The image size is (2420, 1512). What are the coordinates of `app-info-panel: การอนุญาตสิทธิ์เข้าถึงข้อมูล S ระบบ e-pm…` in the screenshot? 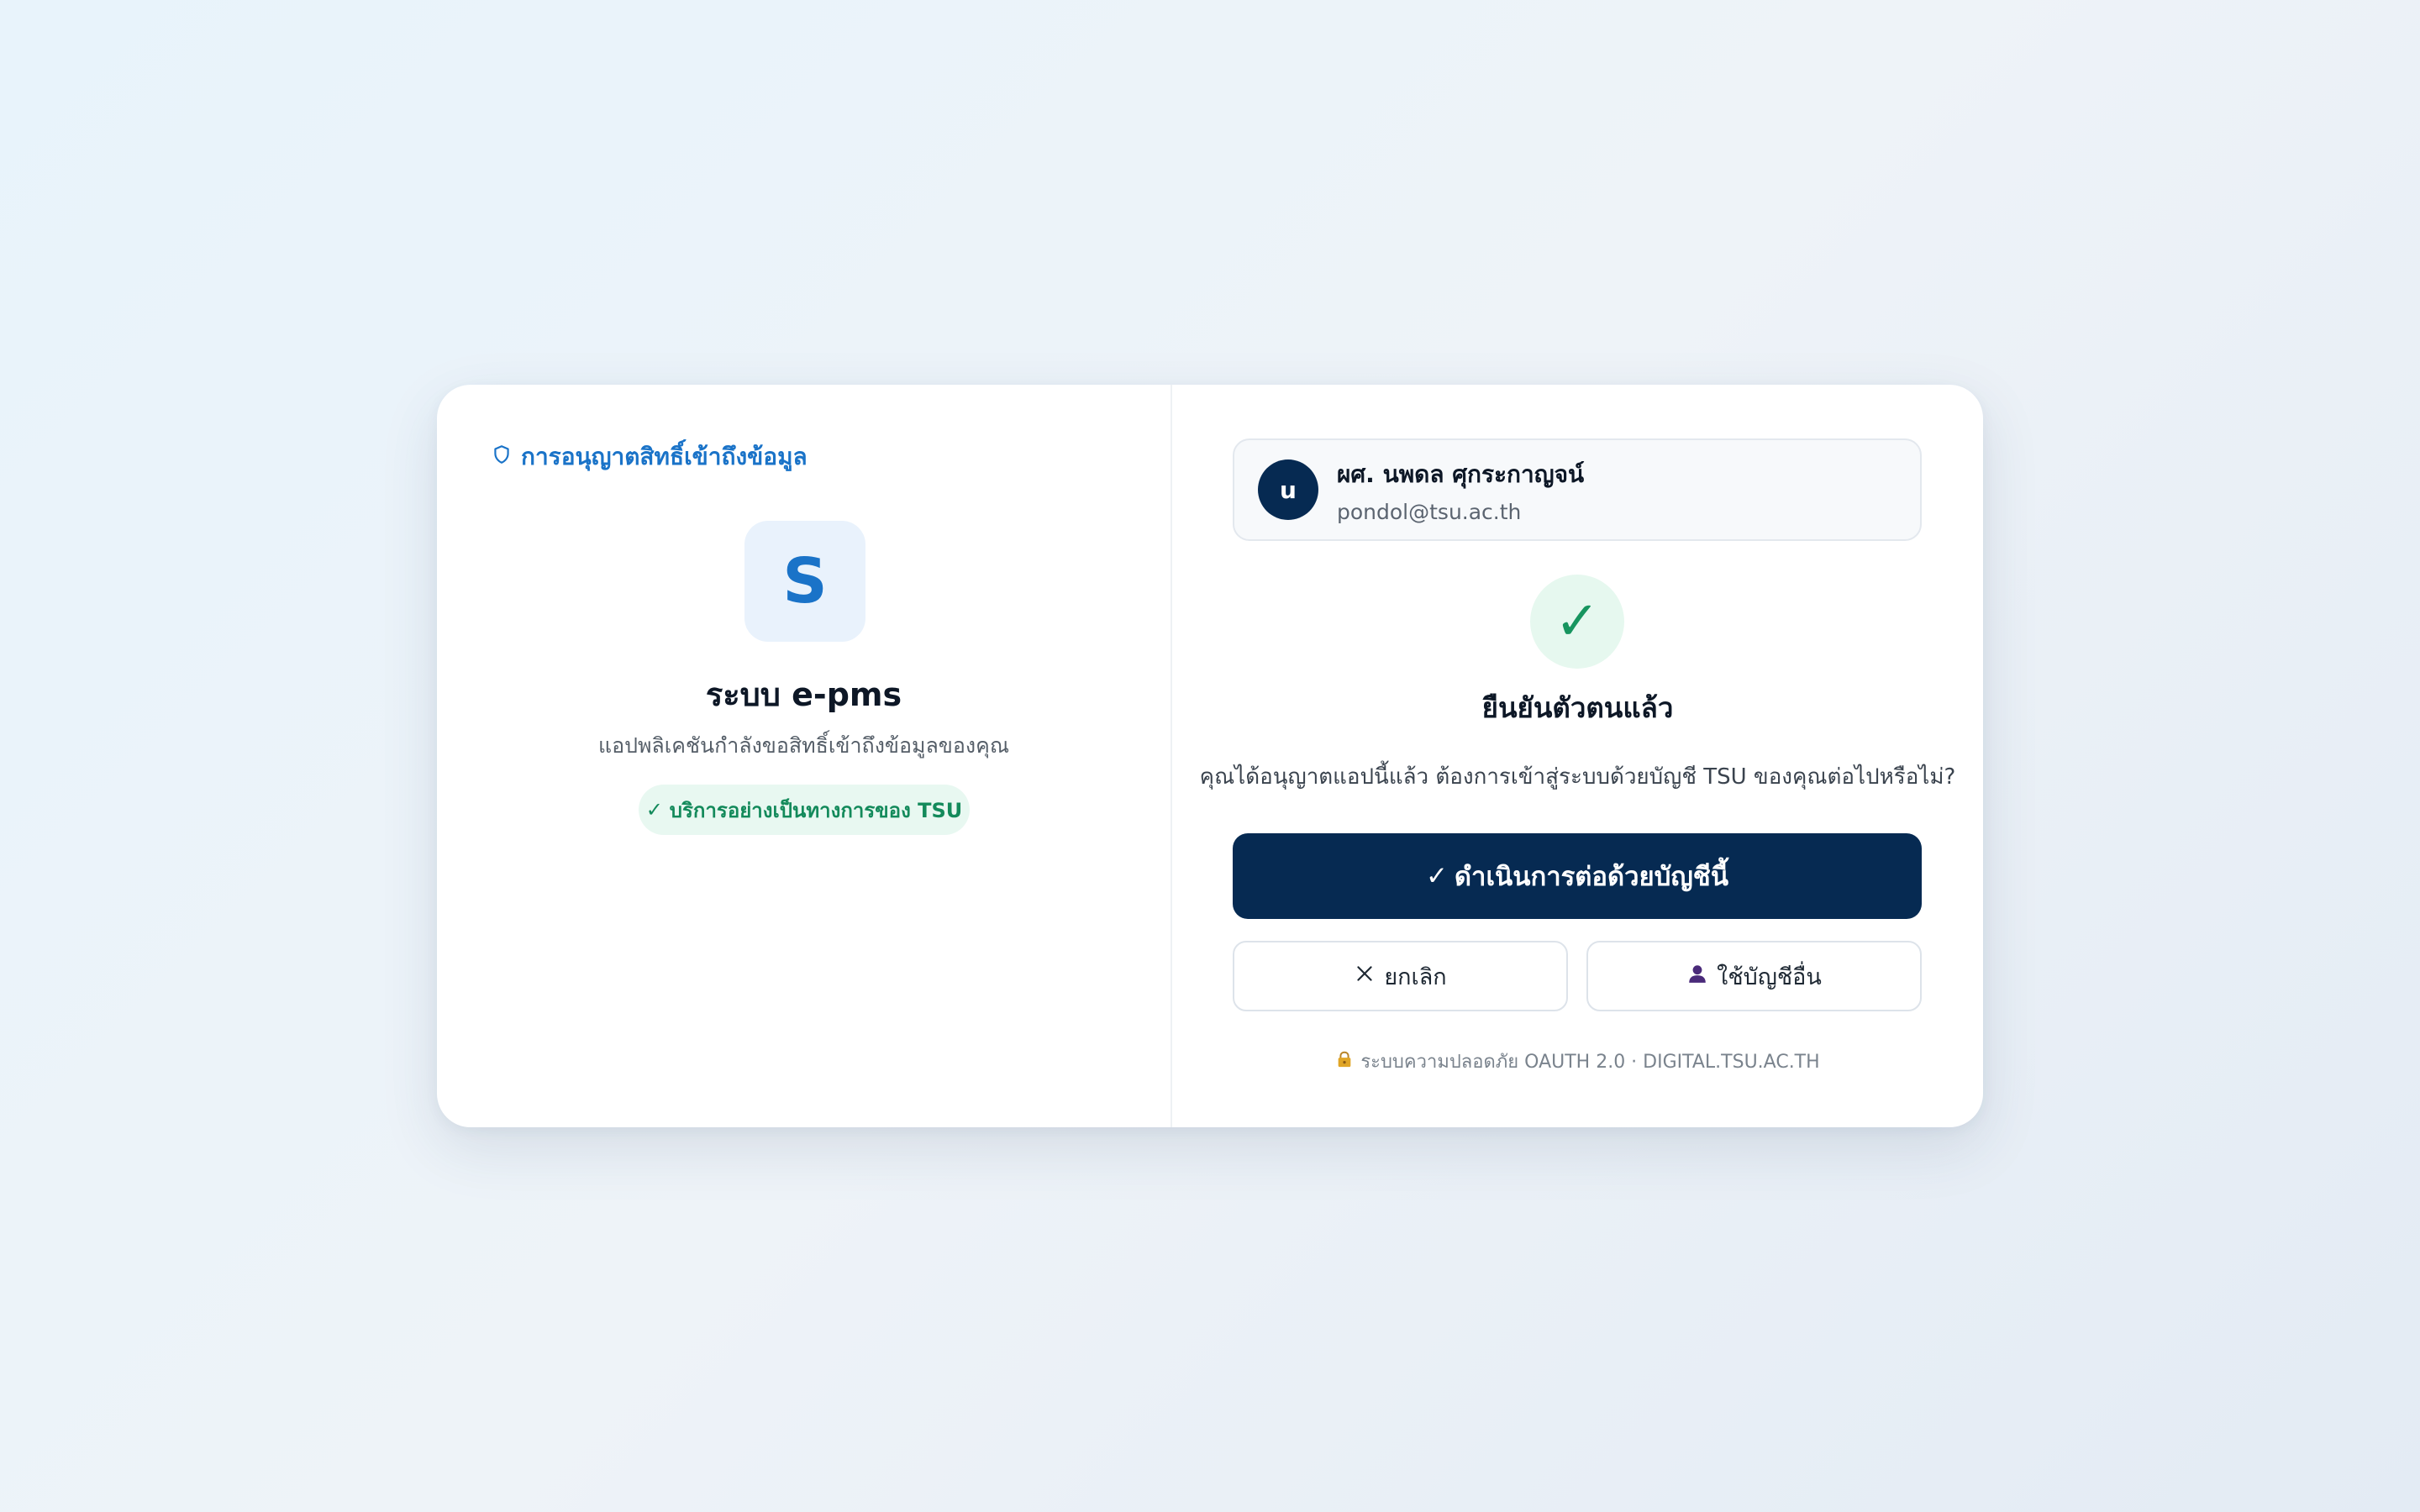 It's located at (804, 756).